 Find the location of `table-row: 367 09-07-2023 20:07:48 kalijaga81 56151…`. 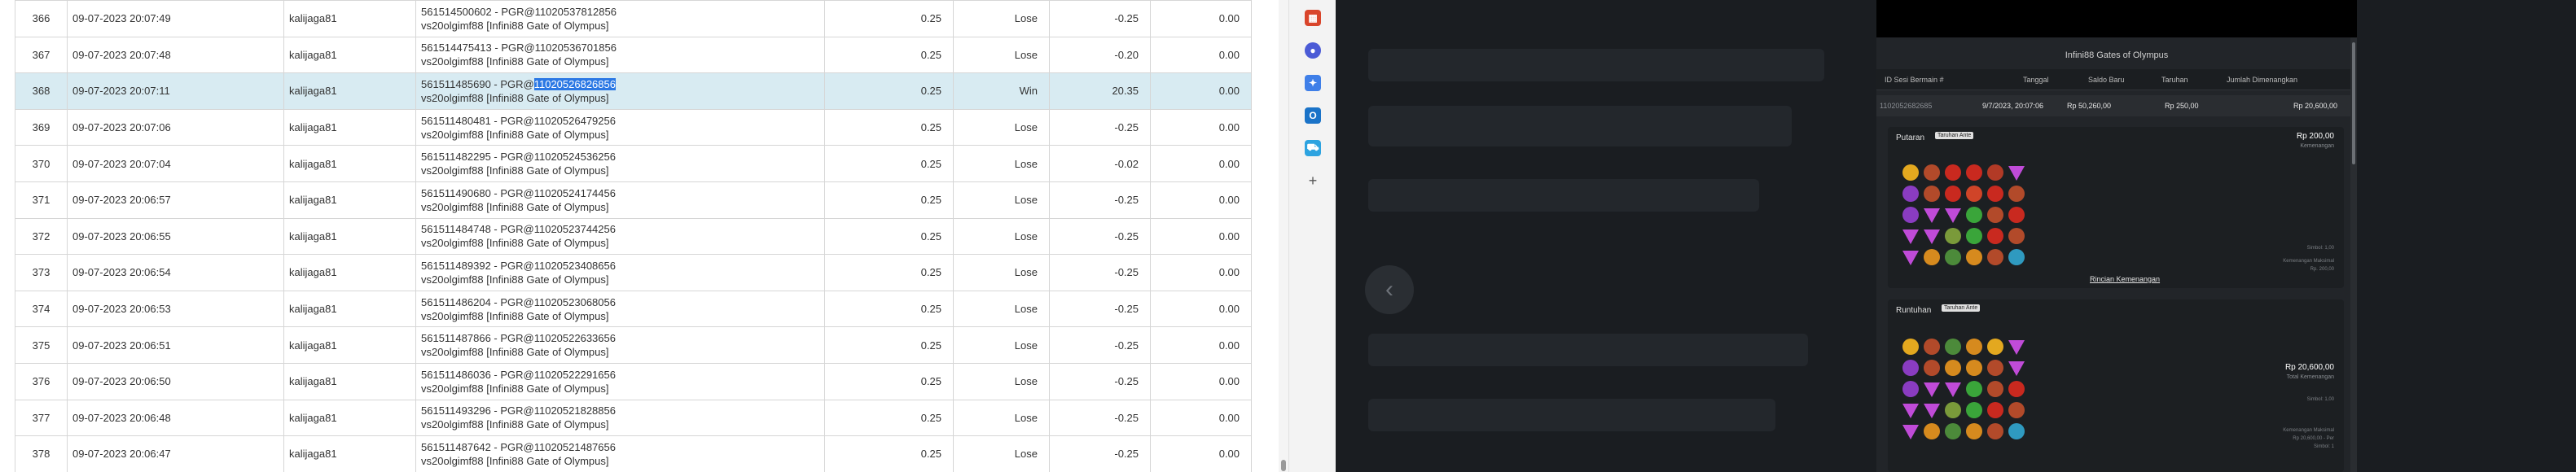

table-row: 367 09-07-2023 20:07:48 kalijaga81 56151… is located at coordinates (633, 55).